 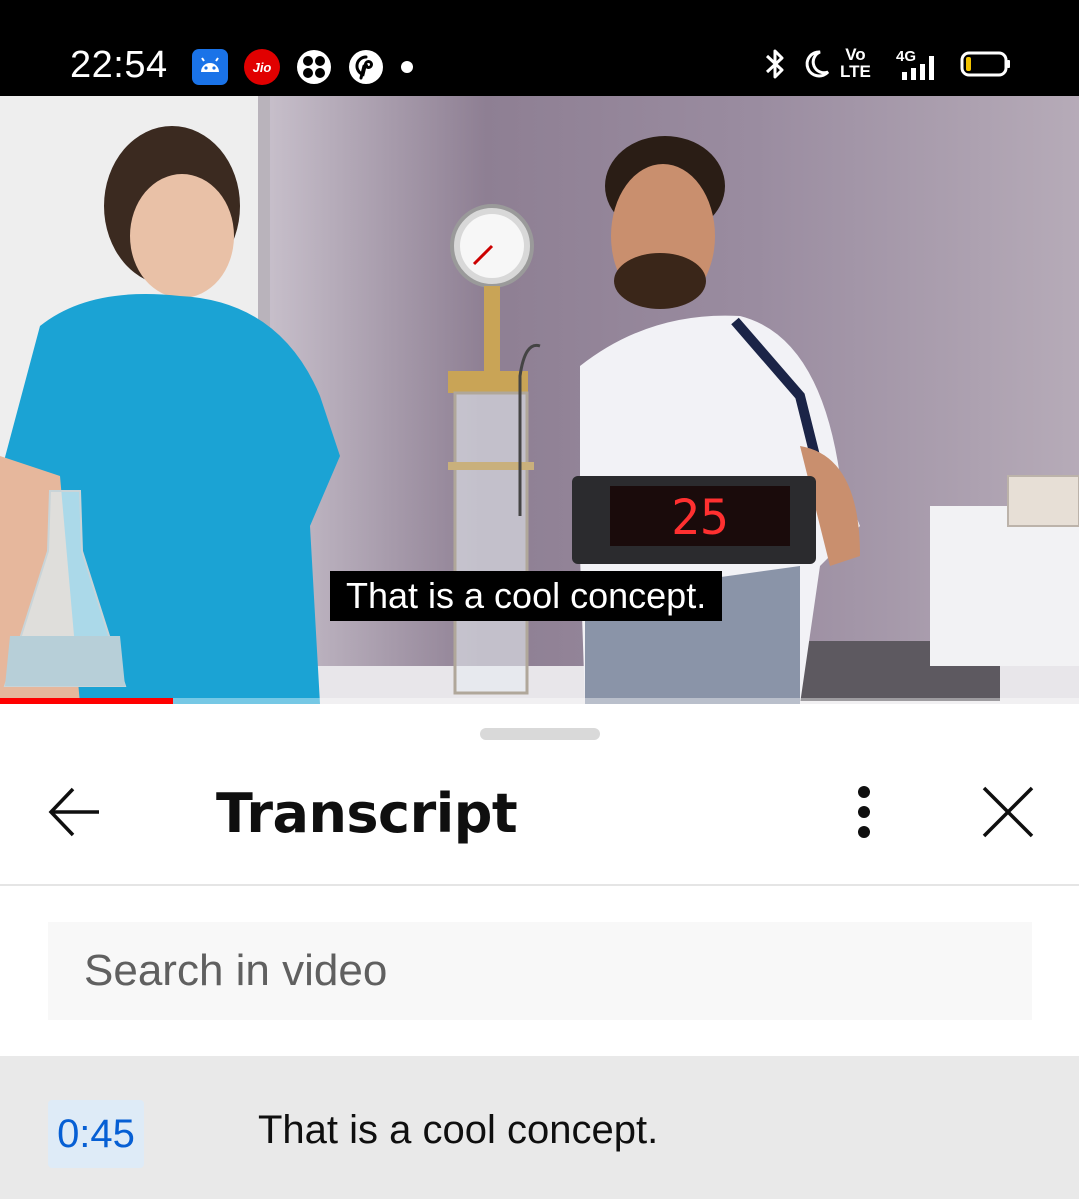 I want to click on volte-label-bottom: LTE, so click(x=855, y=71).